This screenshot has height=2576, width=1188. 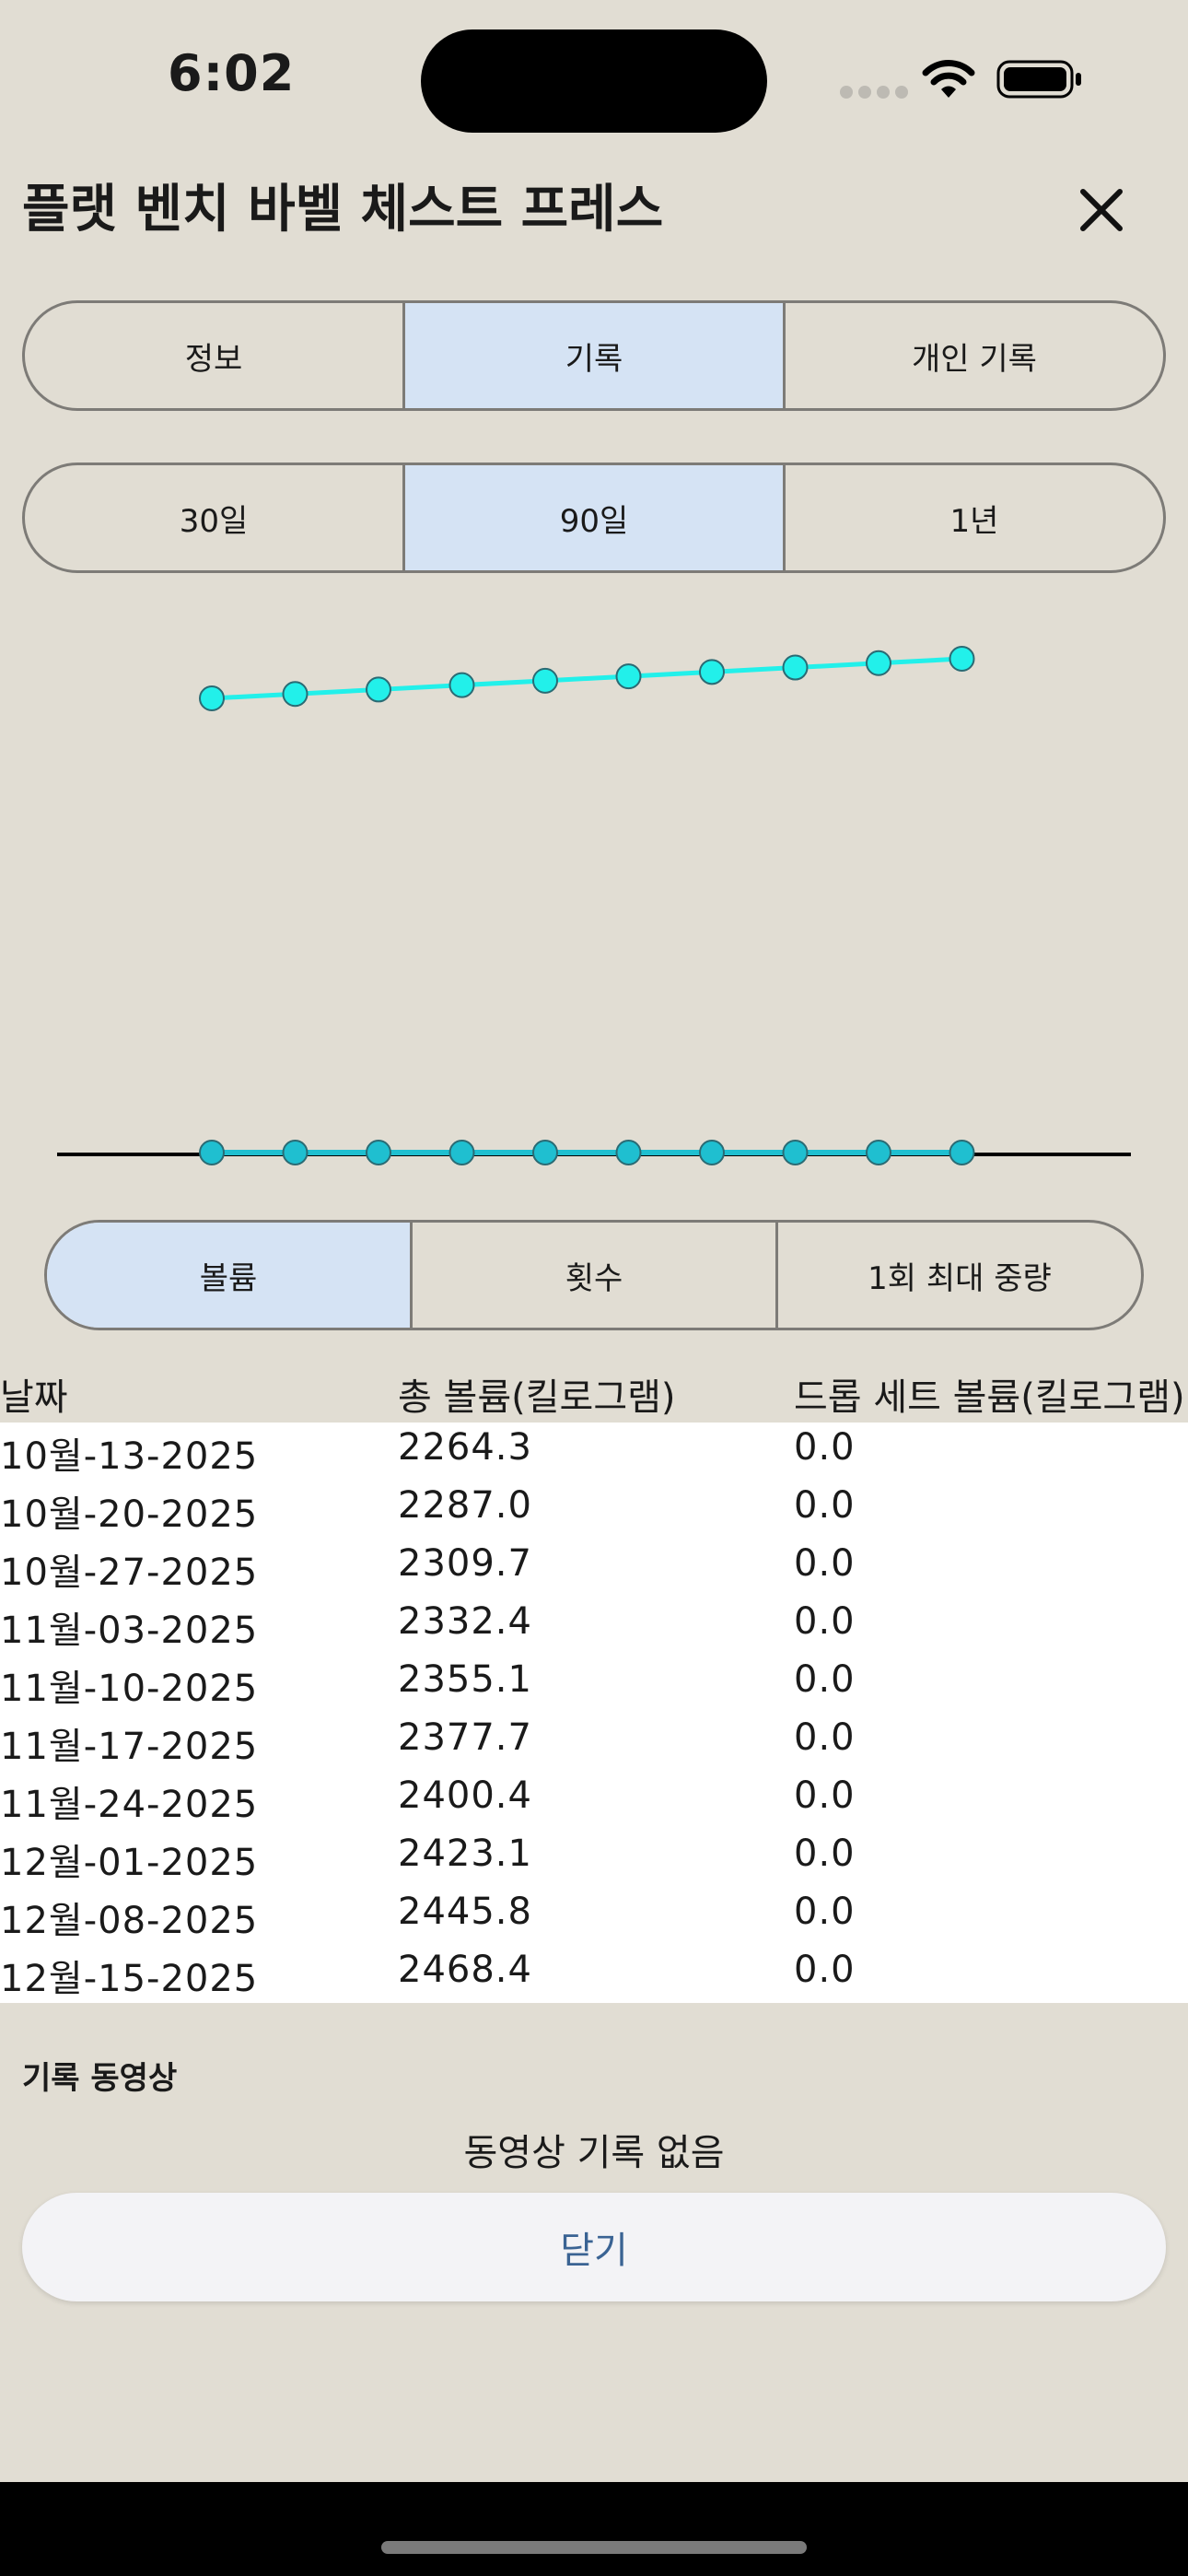 What do you see at coordinates (537, 1397) in the screenshot?
I see `column-header-total-volume: 총 볼륨(킬로그램)` at bounding box center [537, 1397].